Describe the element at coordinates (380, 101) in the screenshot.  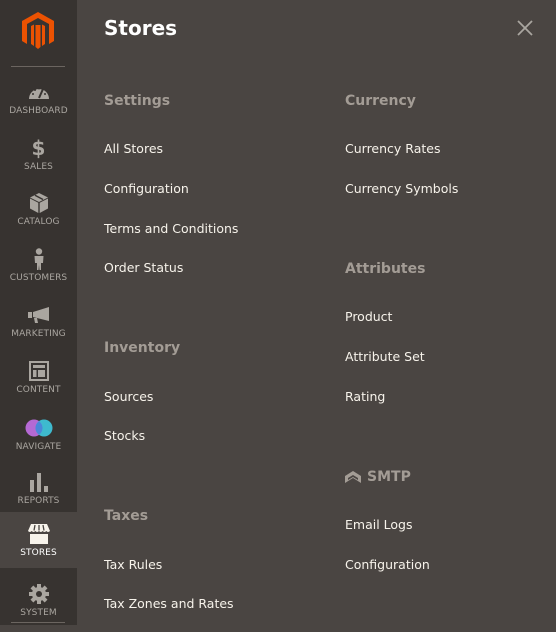
I see `section-currency-title: Currency` at that location.